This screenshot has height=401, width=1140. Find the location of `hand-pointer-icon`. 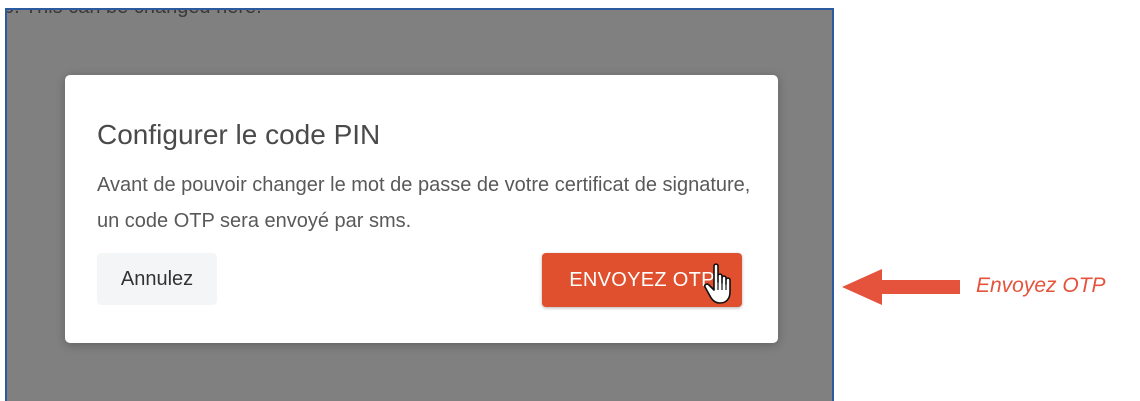

hand-pointer-icon is located at coordinates (717, 283).